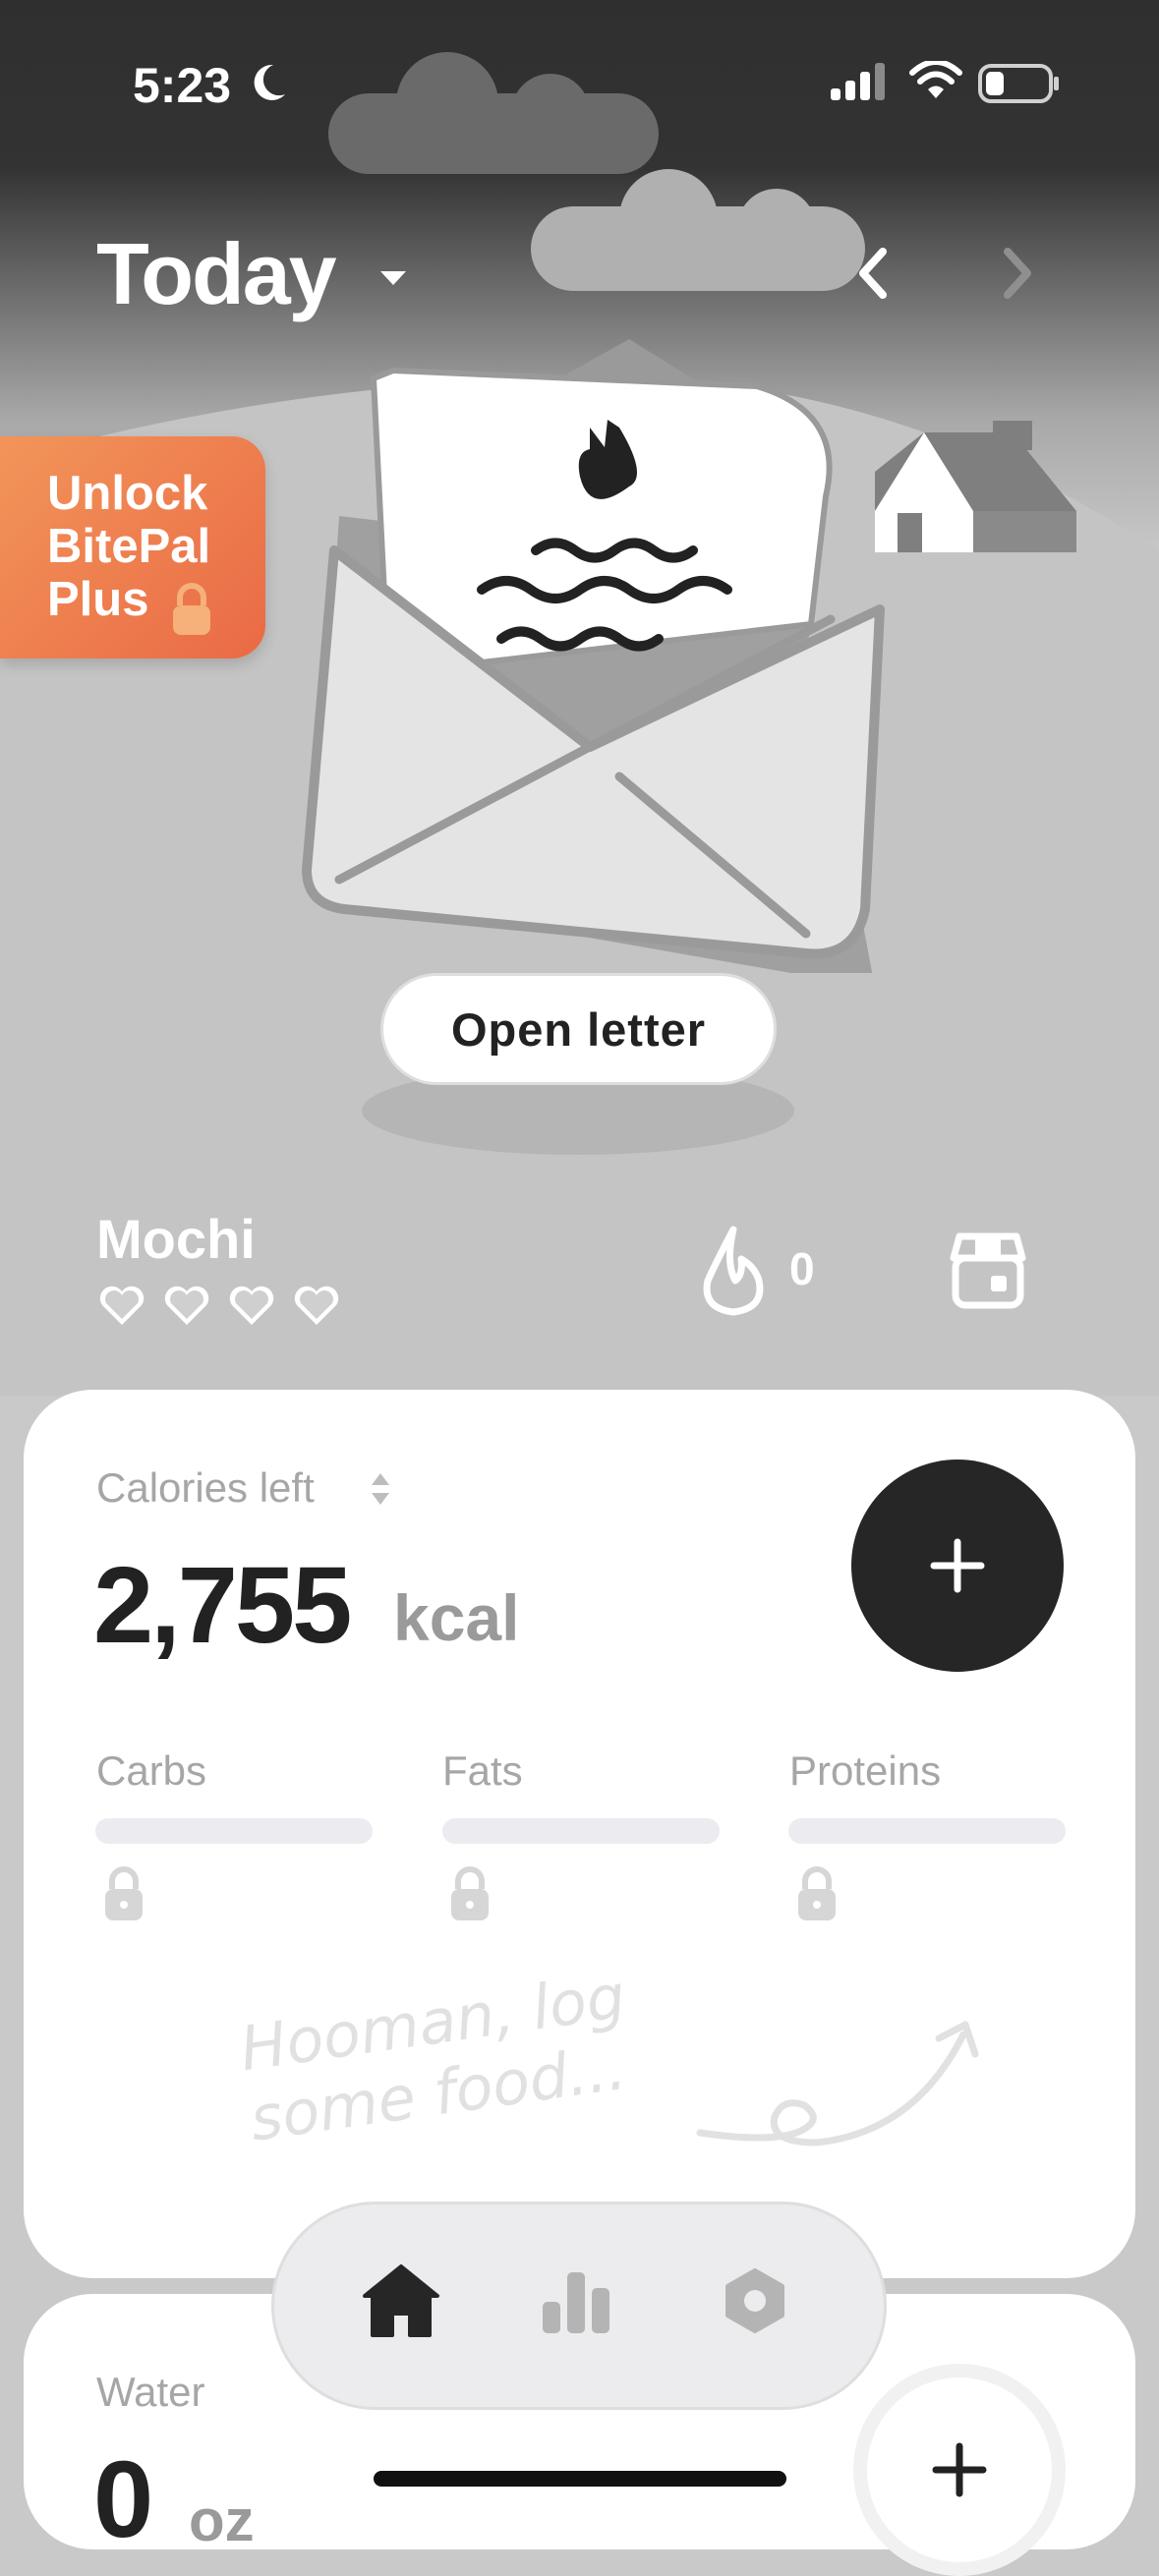 This screenshot has height=2576, width=1159. I want to click on macro-label-carbs: Carbs, so click(151, 1771).